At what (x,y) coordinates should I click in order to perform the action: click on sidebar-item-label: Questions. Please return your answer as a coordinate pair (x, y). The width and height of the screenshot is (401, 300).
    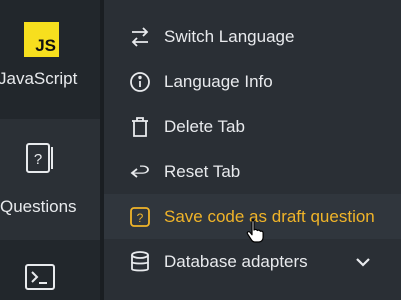
    Looking at the image, I should click on (38, 206).